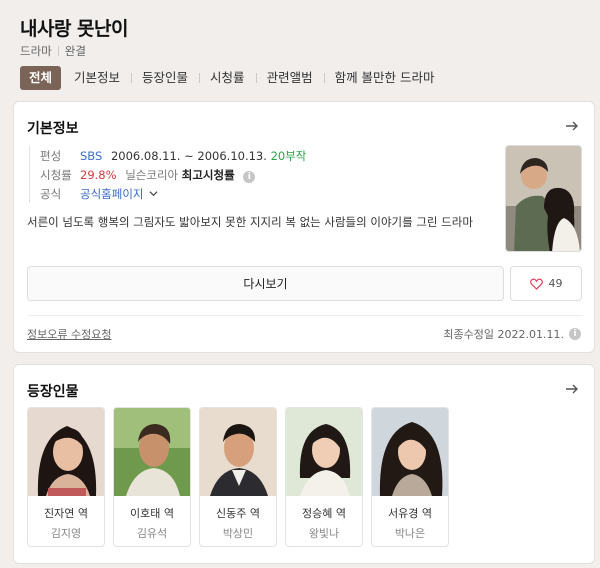 This screenshot has height=568, width=600. What do you see at coordinates (227, 78) in the screenshot?
I see `tab-ratings: 시청률` at bounding box center [227, 78].